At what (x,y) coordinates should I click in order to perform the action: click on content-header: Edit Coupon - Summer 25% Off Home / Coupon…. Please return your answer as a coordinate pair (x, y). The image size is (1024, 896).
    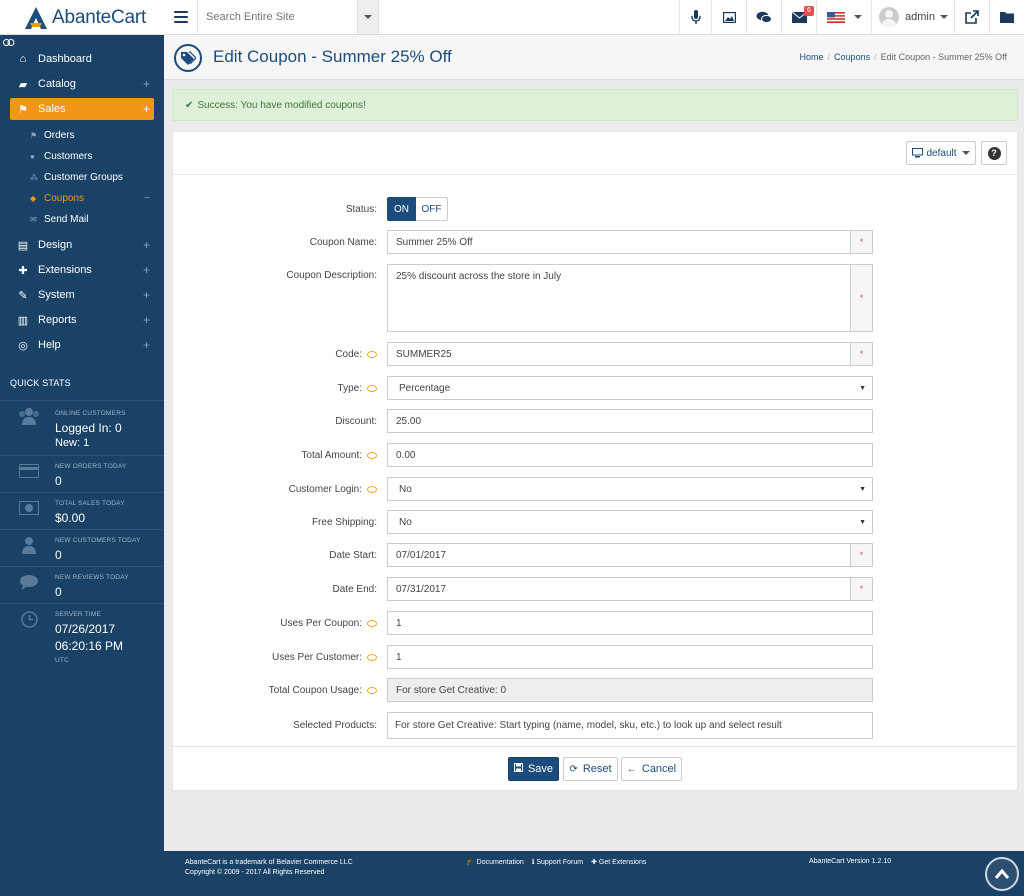
    Looking at the image, I should click on (594, 57).